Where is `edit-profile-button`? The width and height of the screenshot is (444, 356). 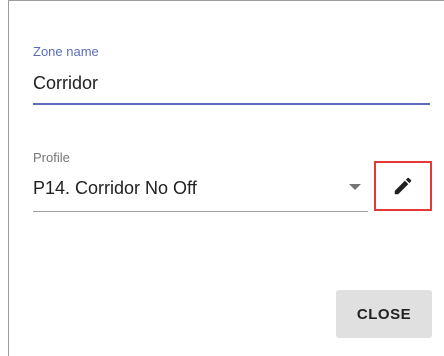
edit-profile-button is located at coordinates (403, 186).